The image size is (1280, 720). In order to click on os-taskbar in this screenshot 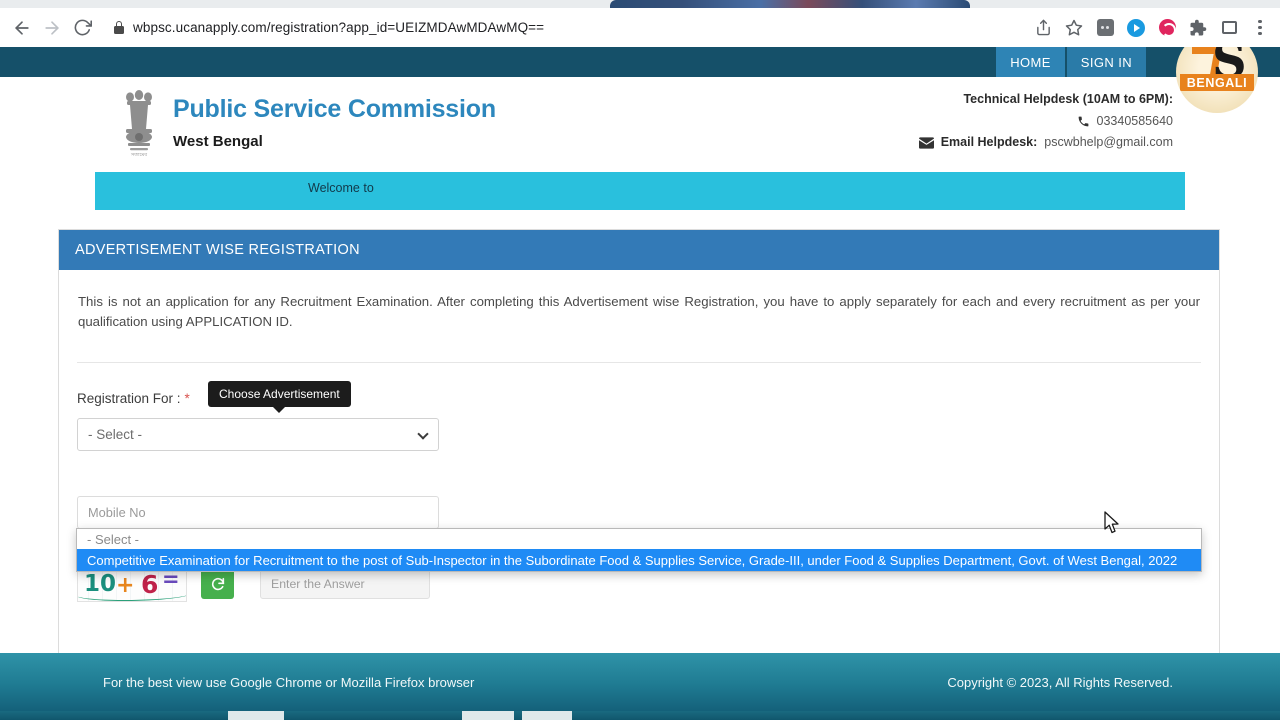, I will do `click(640, 715)`.